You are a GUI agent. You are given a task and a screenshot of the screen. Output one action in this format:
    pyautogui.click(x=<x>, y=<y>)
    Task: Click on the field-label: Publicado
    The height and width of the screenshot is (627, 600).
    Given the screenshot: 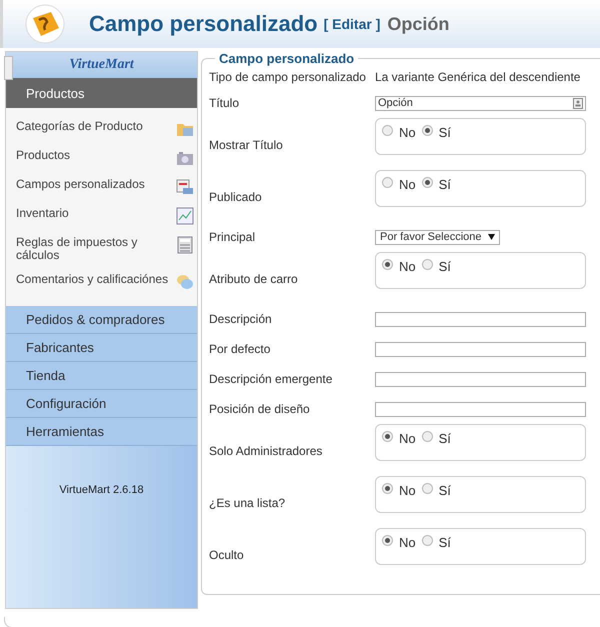 What is the action you would take?
    pyautogui.click(x=236, y=196)
    